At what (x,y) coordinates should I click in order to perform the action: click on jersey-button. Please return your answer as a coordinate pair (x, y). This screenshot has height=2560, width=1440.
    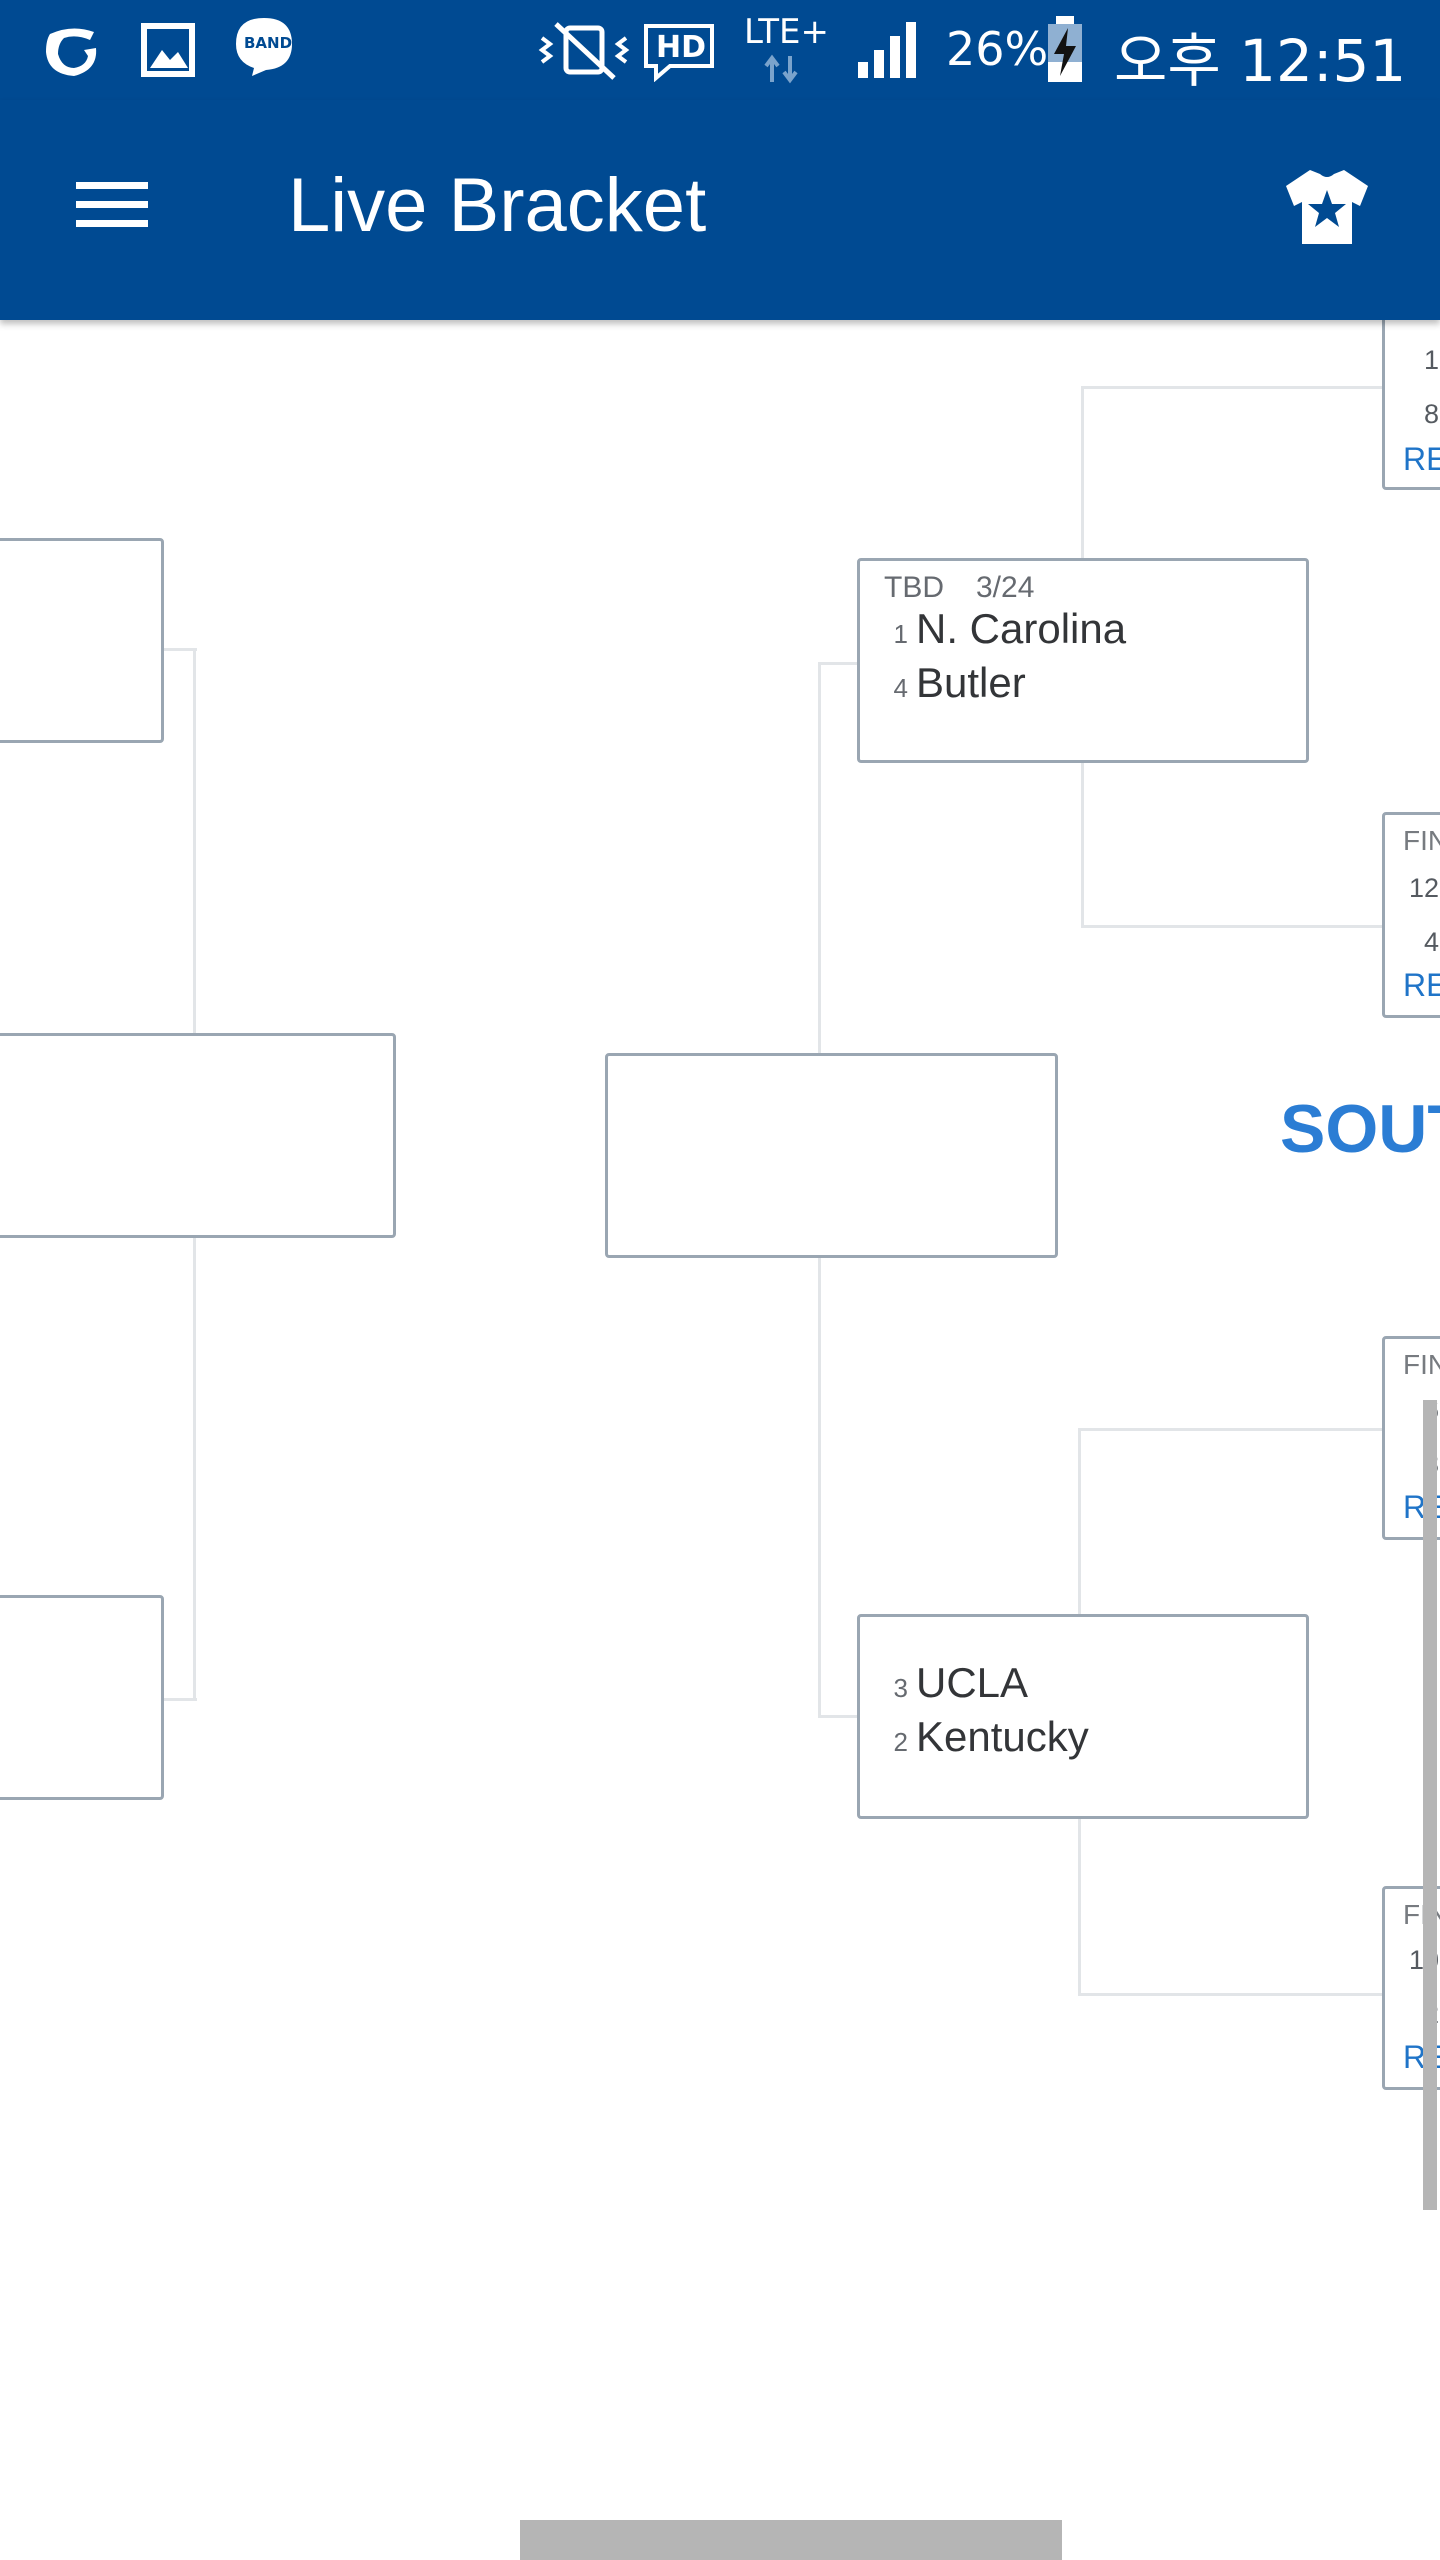
    Looking at the image, I should click on (1327, 207).